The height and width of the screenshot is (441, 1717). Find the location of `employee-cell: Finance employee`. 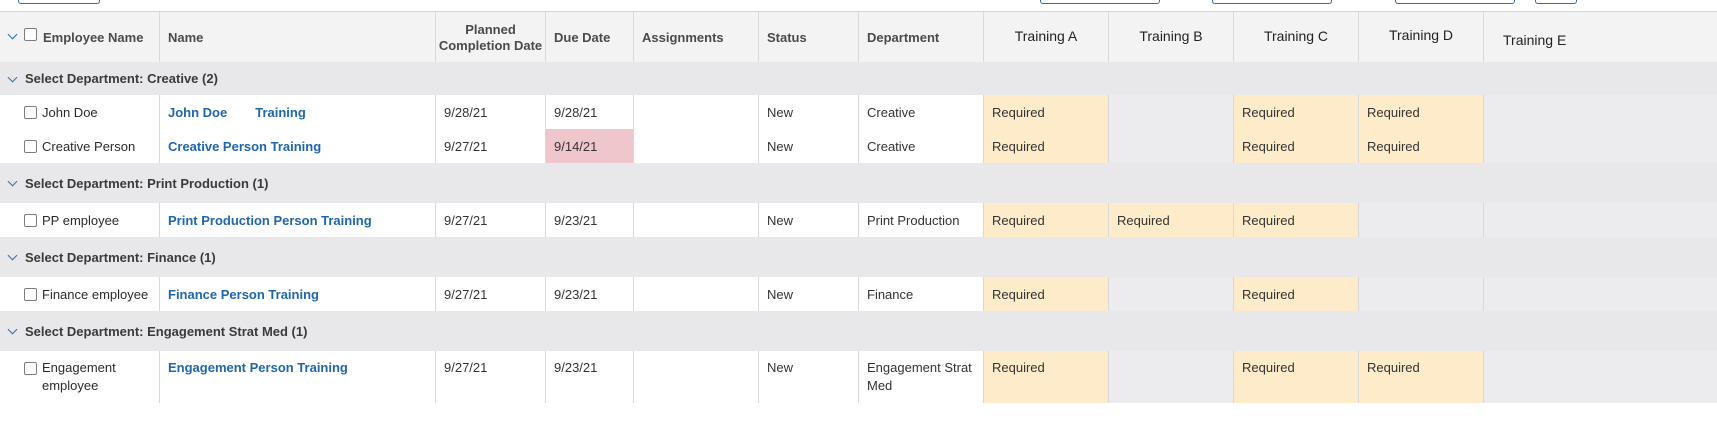

employee-cell: Finance employee is located at coordinates (80, 294).